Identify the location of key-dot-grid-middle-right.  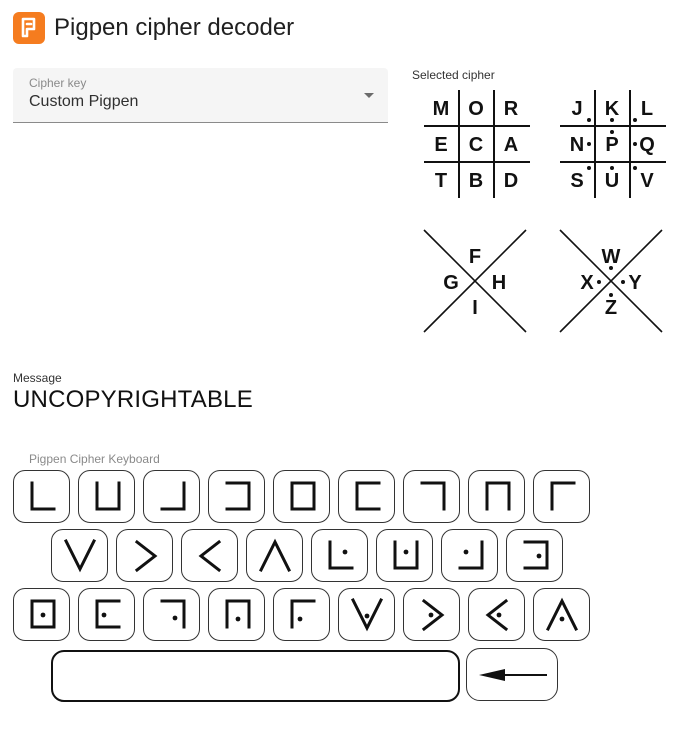
(106, 614).